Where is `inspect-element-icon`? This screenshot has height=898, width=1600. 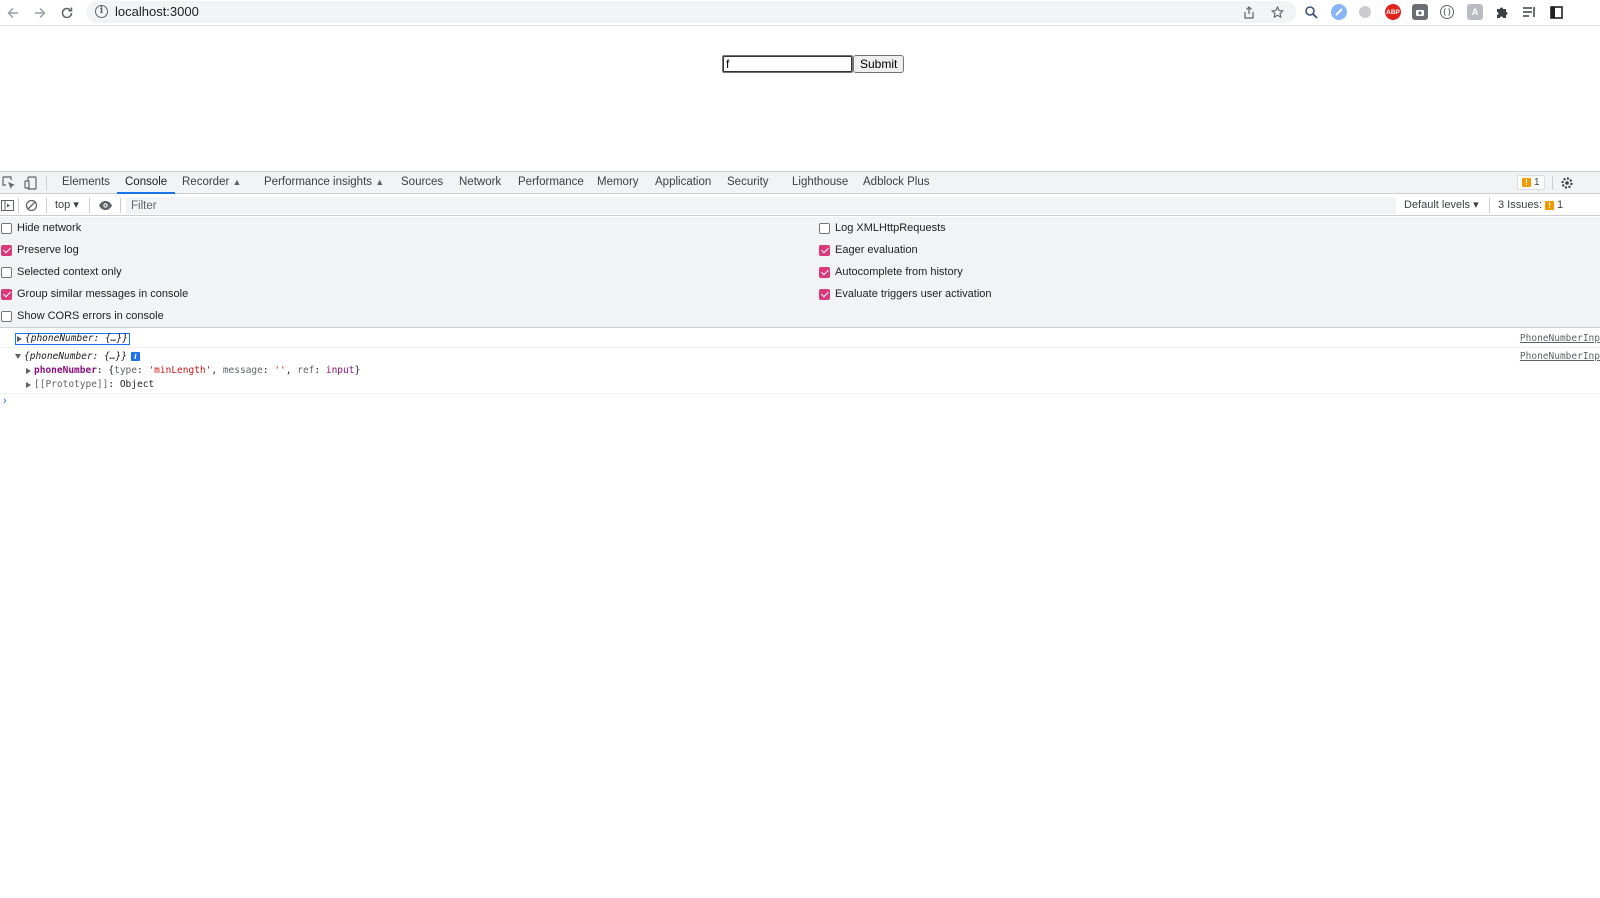
inspect-element-icon is located at coordinates (9, 183).